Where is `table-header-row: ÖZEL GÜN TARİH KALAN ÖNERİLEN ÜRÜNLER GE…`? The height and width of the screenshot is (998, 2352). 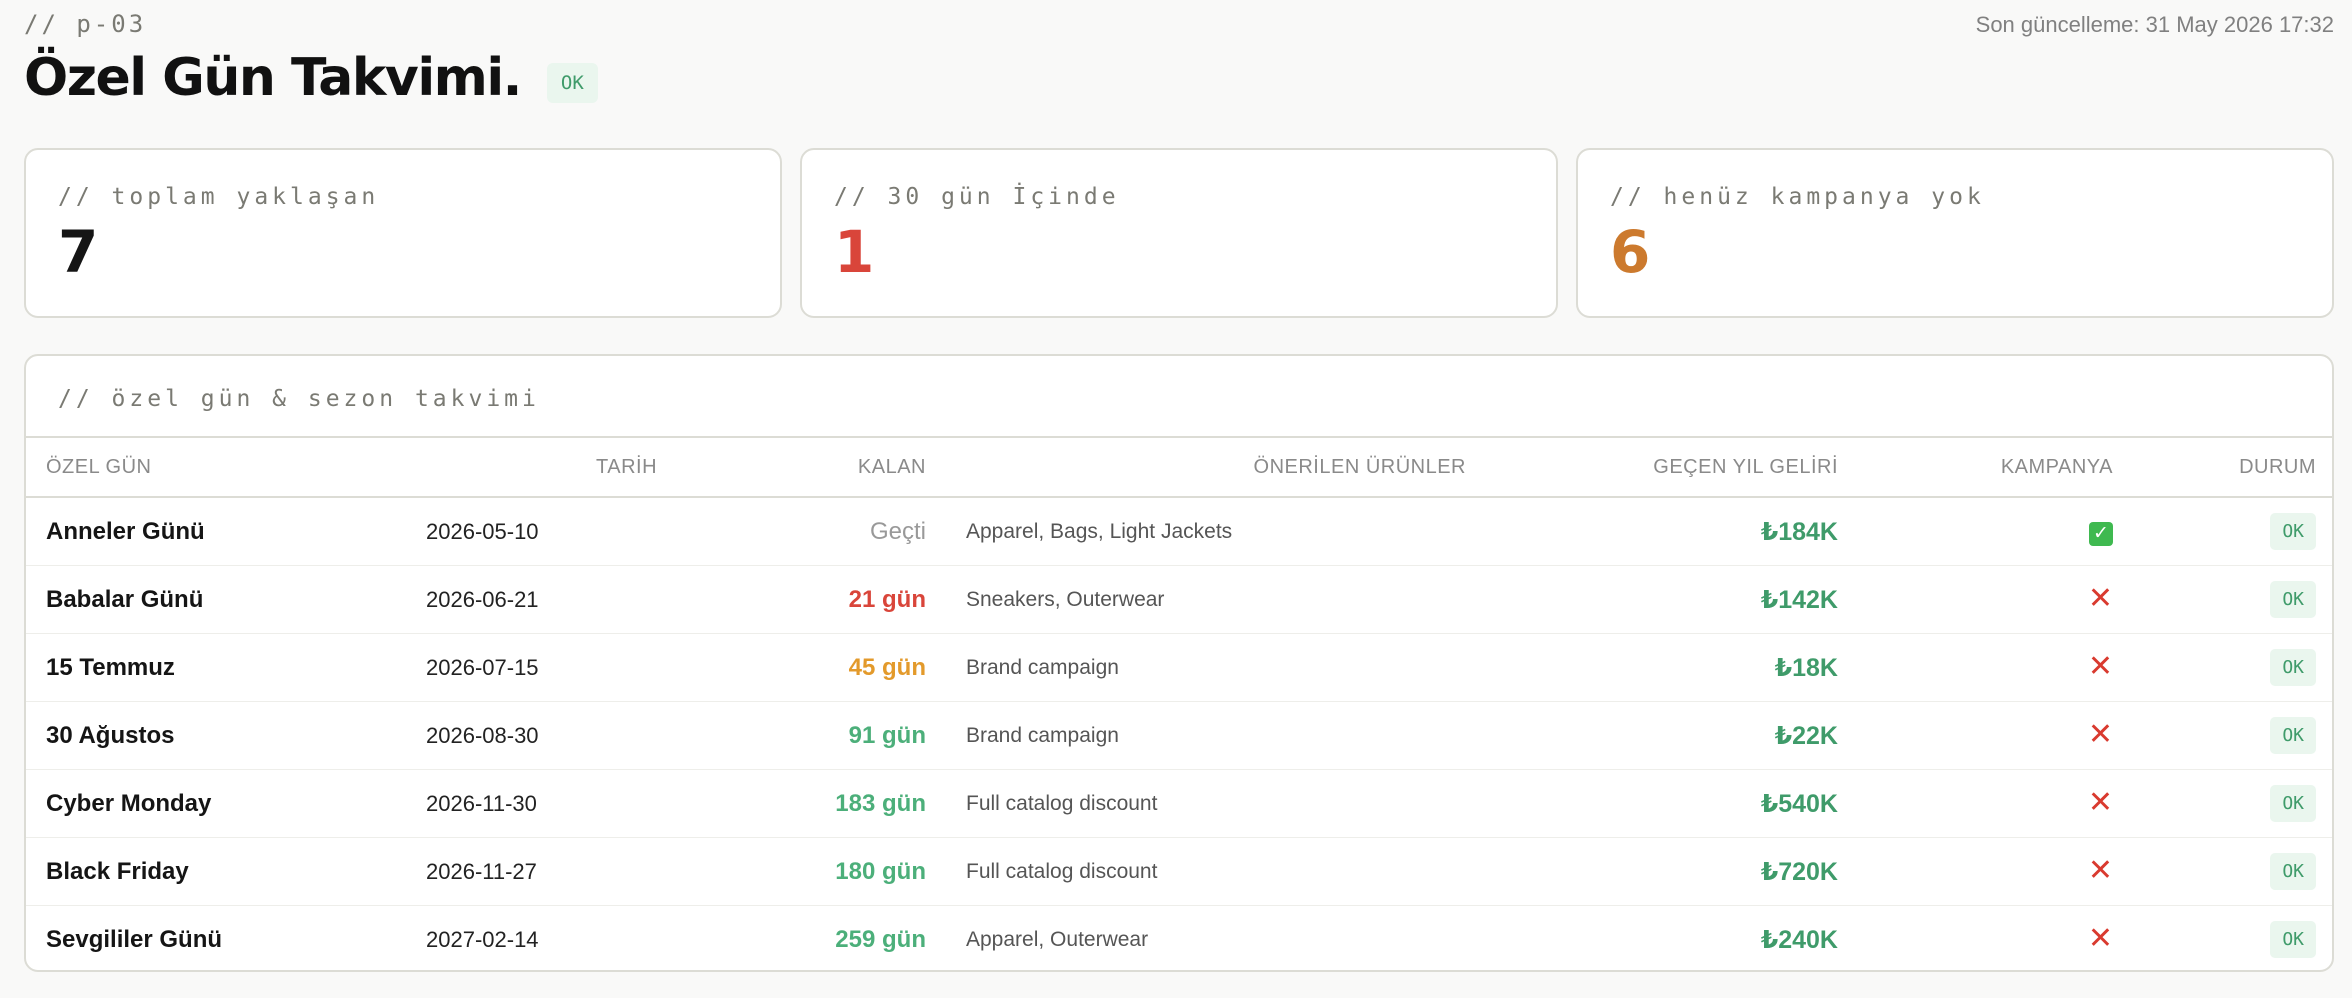
table-header-row: ÖZEL GÜN TARİH KALAN ÖNERİLEN ÜRÜNLER GE… is located at coordinates (1179, 468).